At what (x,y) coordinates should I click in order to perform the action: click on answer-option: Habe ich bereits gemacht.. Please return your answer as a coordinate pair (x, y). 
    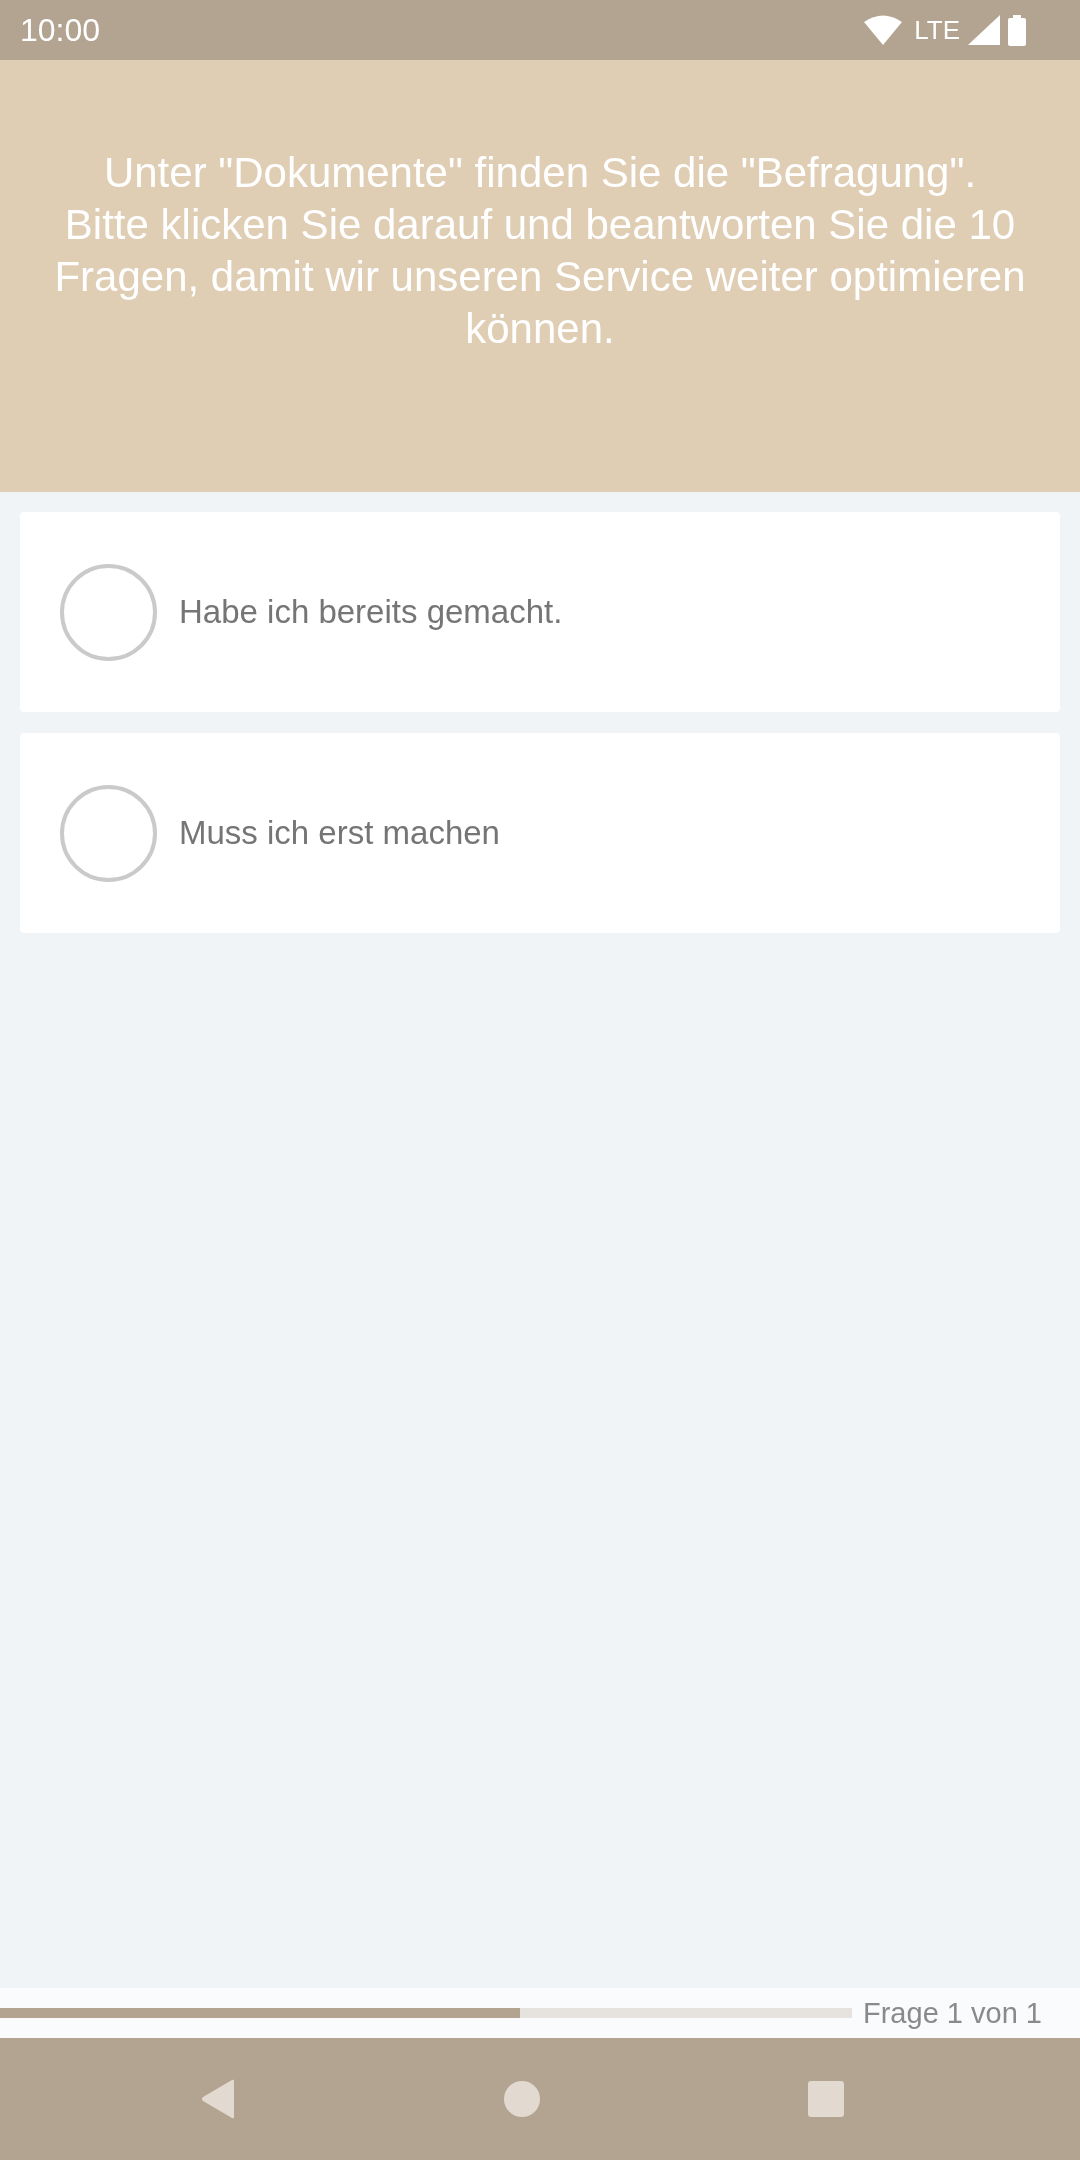
    Looking at the image, I should click on (540, 612).